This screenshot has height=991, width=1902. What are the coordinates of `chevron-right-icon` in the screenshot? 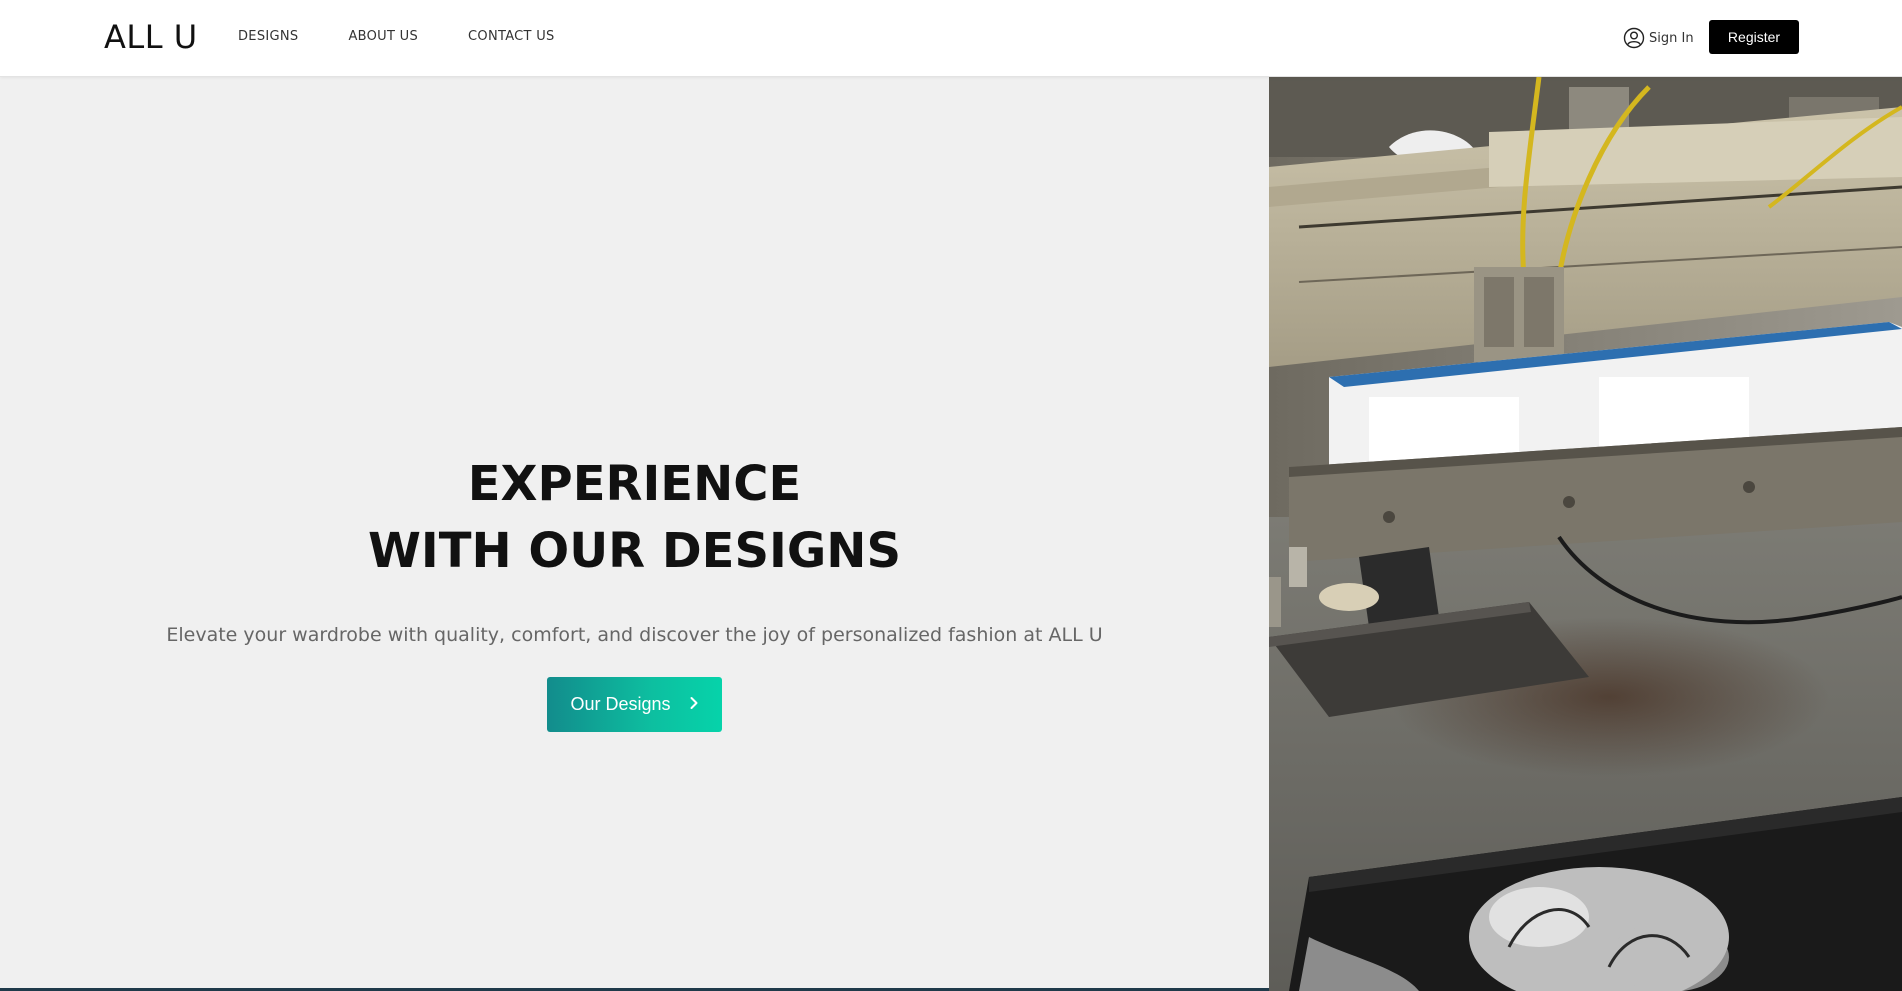 It's located at (694, 704).